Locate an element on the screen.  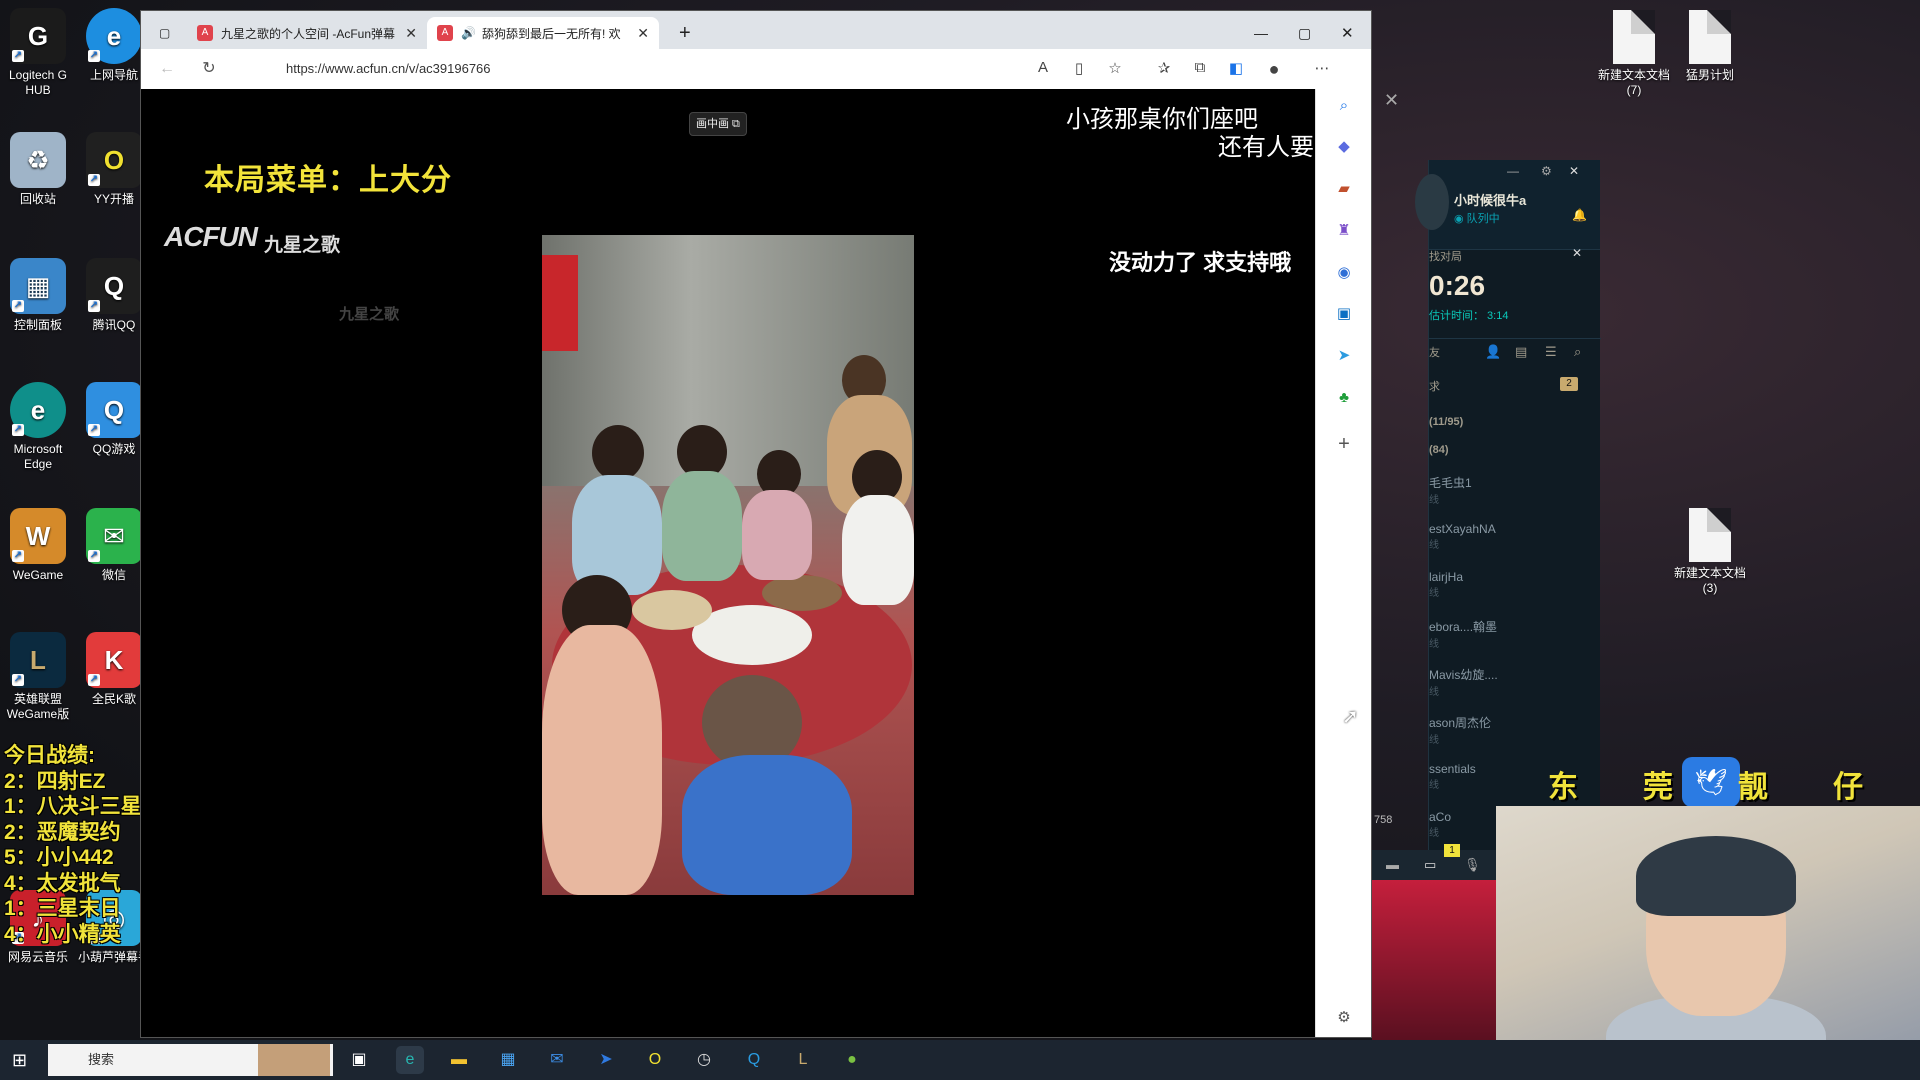
desktop-icon-logitech: G ↗ Logitech G HUB is located at coordinates (38, 53).